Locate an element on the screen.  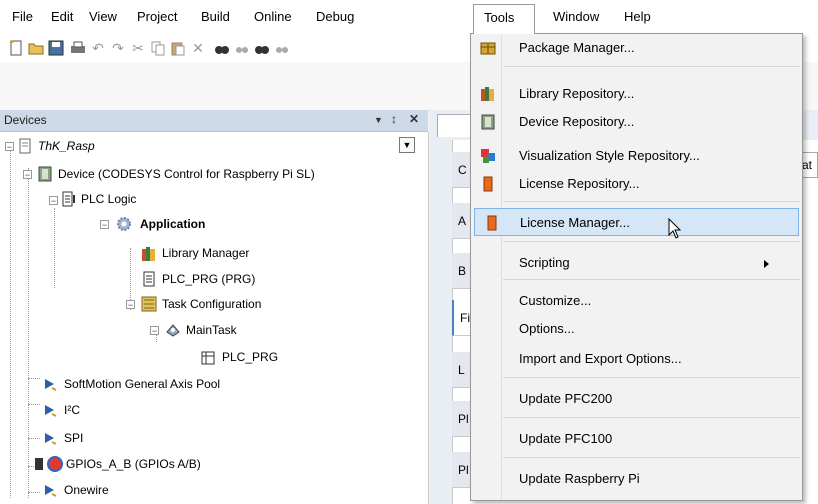
close-panel-icon: ✕ is located at coordinates (414, 119).